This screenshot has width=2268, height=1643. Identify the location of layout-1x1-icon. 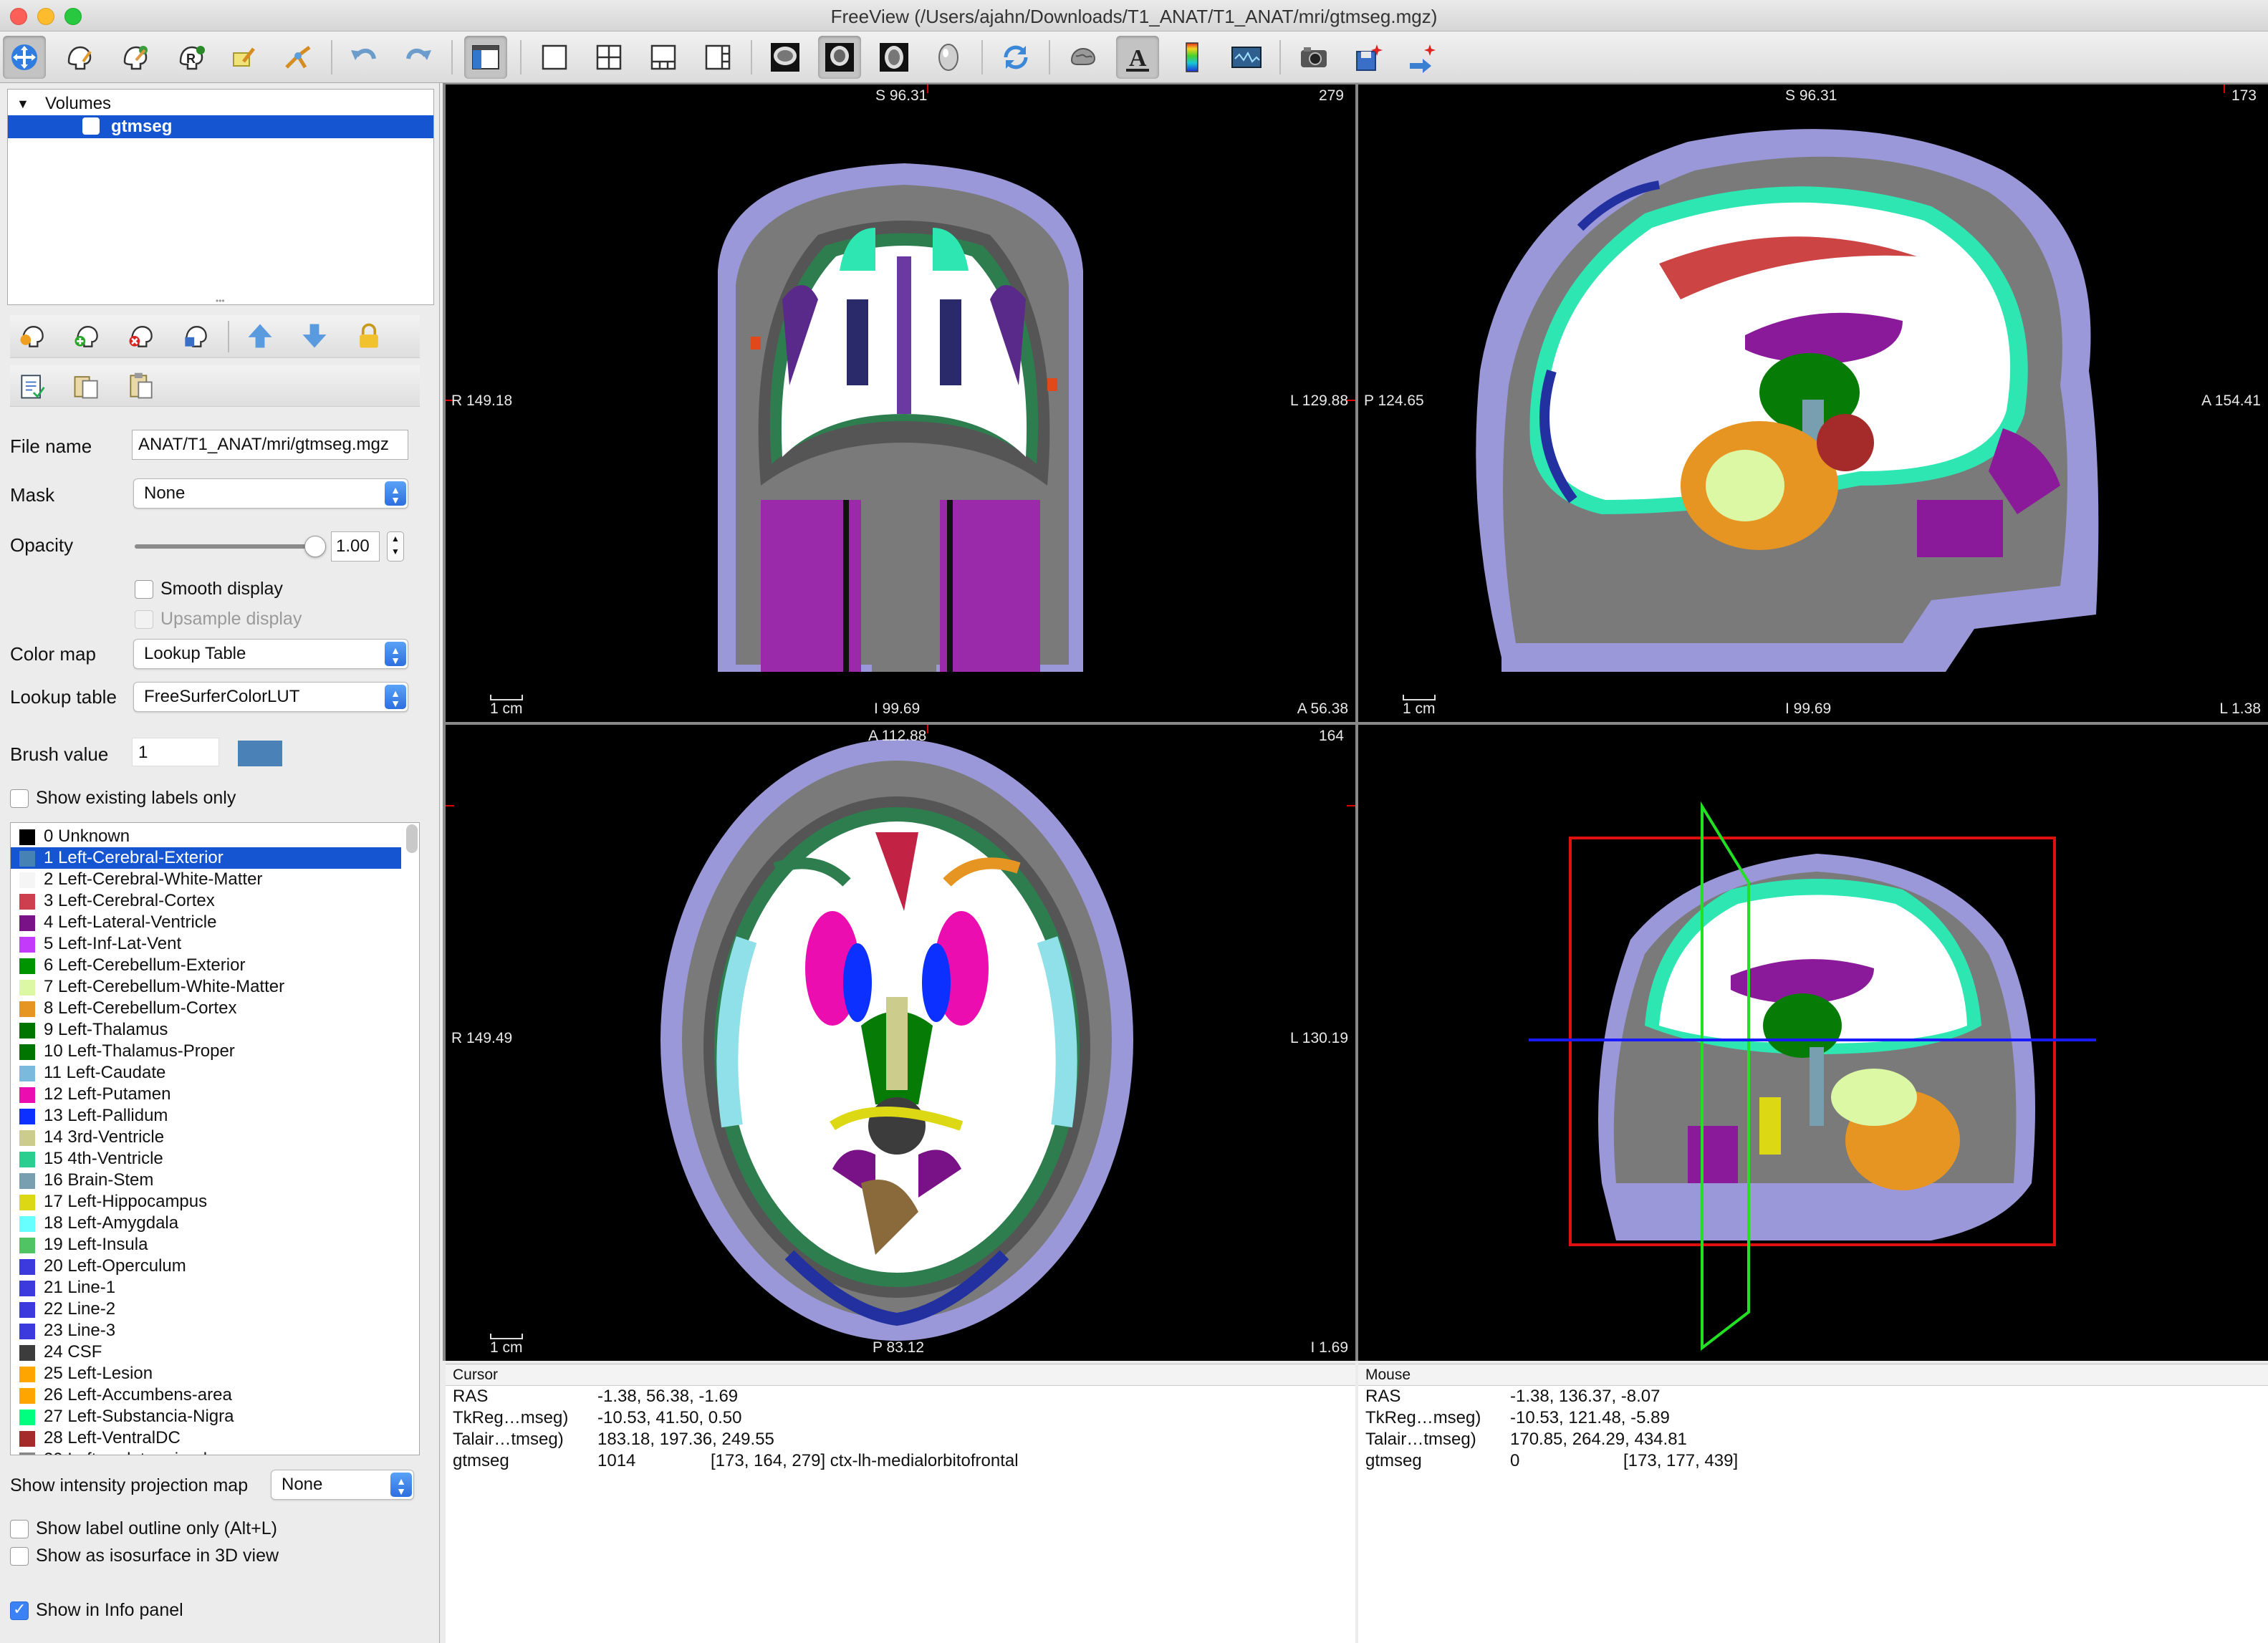
(554, 57).